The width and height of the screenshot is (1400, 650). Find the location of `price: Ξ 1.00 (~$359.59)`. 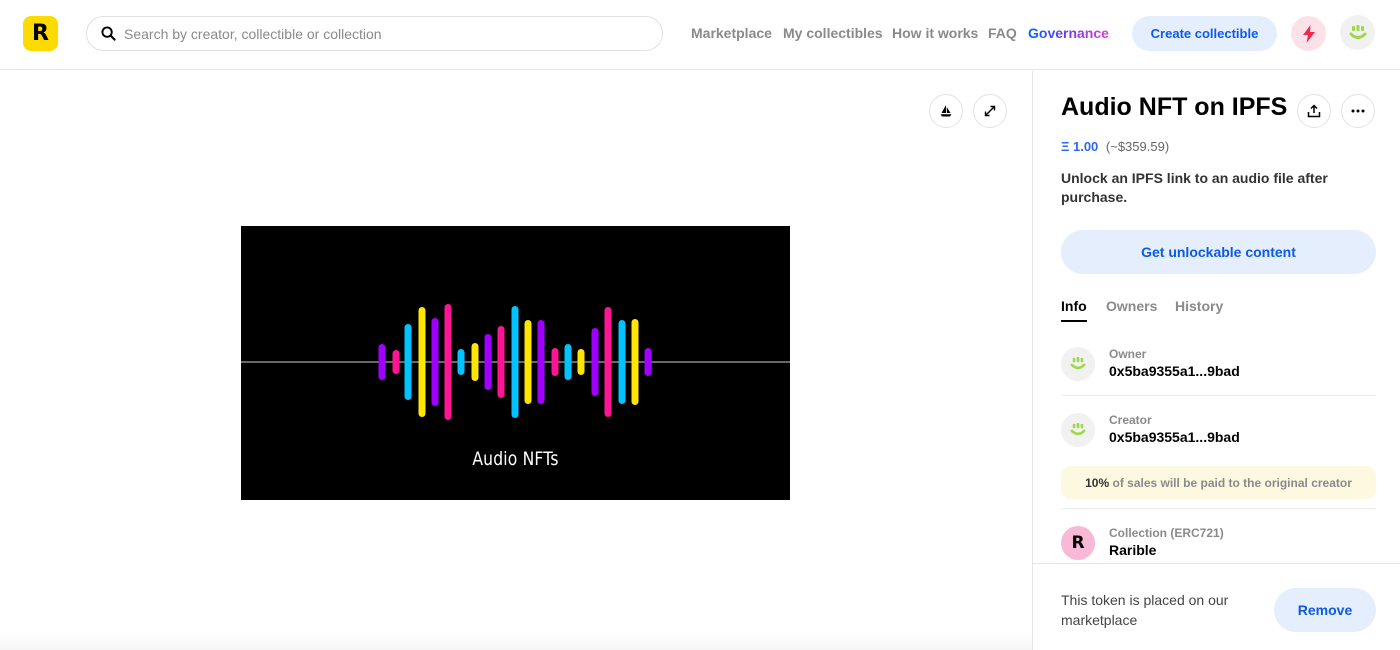

price: Ξ 1.00 (~$359.59) is located at coordinates (1115, 146).